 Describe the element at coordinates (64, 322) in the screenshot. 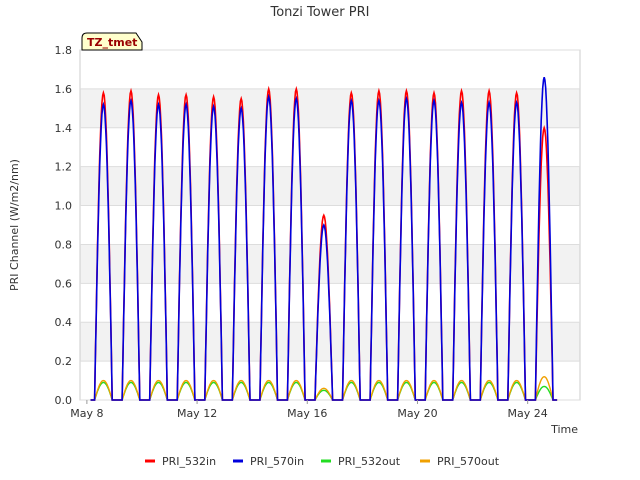

I see `y-tick-label: 0.4` at that location.